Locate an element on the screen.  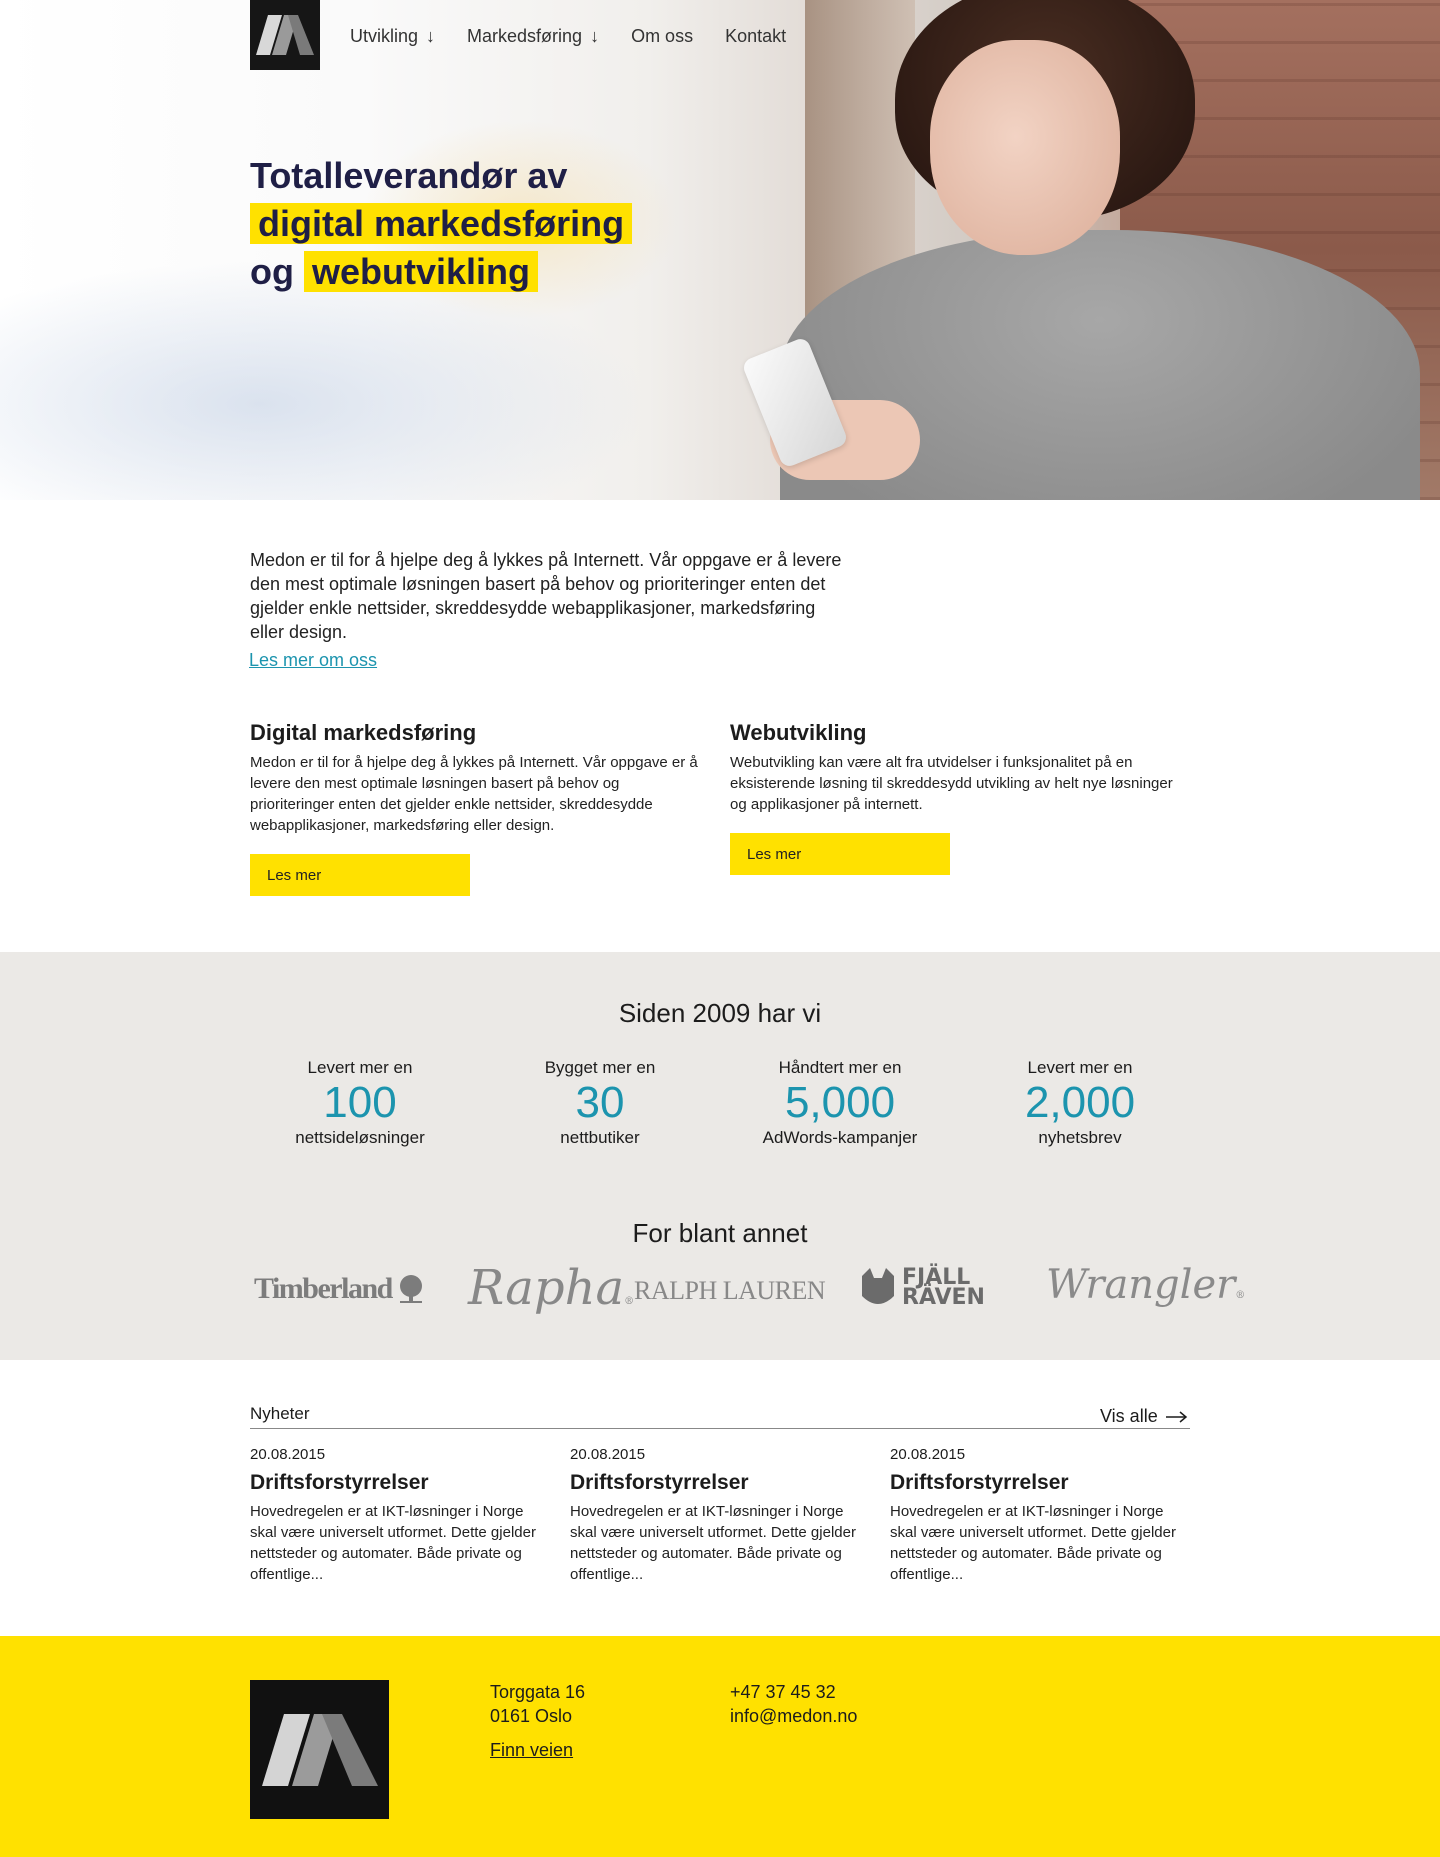
nav-item-label: Utvikling is located at coordinates (384, 36).